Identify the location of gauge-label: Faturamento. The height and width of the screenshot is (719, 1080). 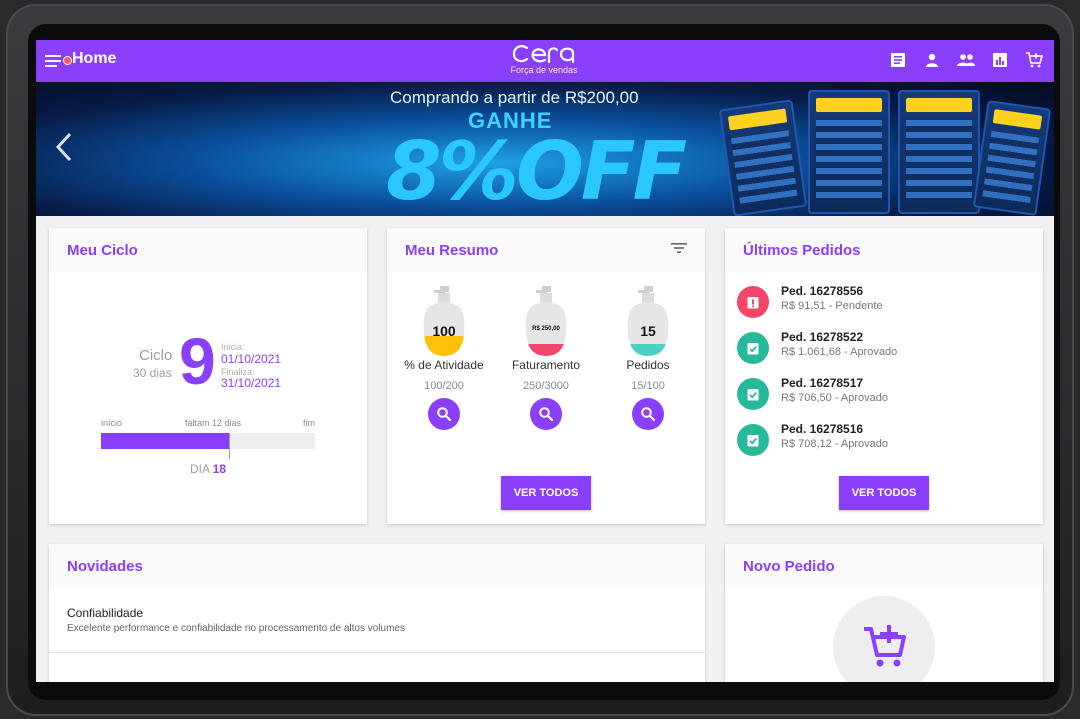
(546, 365).